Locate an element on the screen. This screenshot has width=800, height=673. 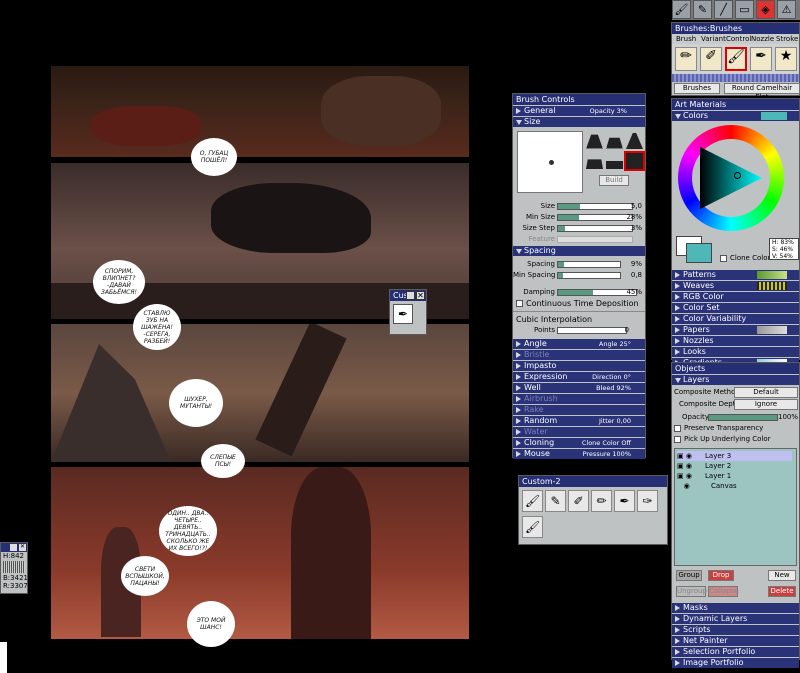
section-size: Size is located at coordinates (579, 122).